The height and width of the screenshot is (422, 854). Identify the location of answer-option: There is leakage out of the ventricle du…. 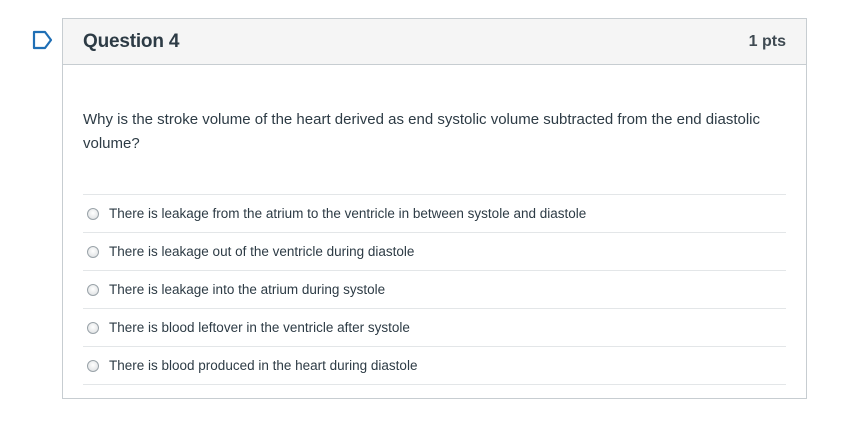
(434, 252).